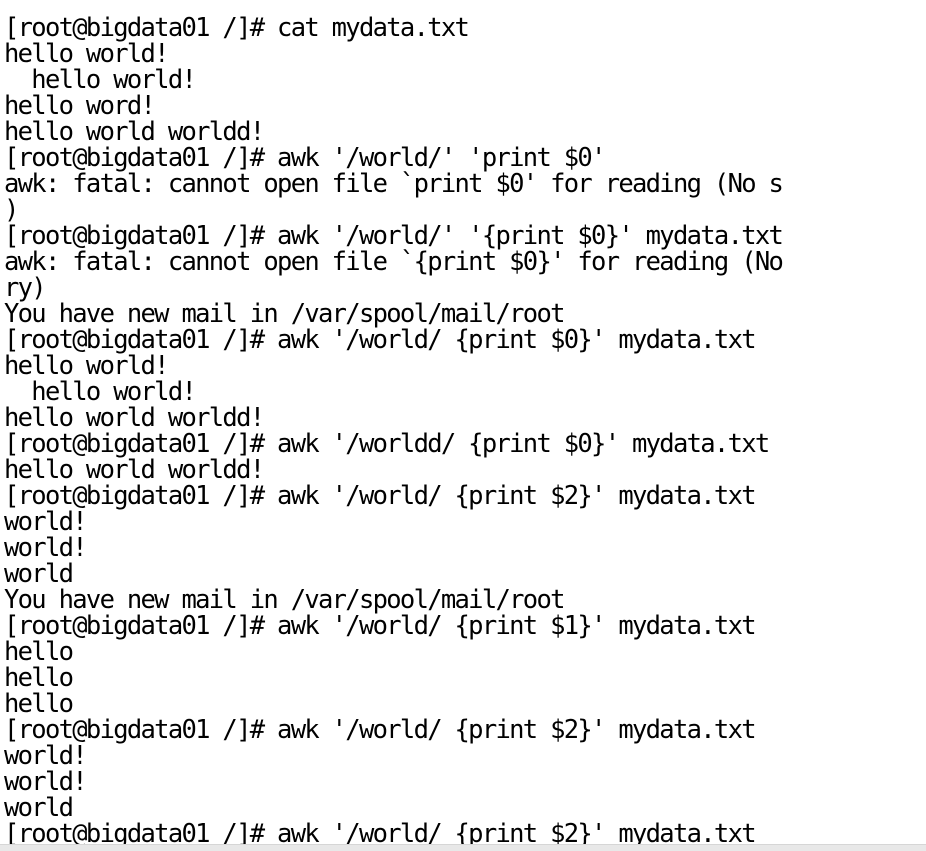  I want to click on error-line: ), so click(11, 210).